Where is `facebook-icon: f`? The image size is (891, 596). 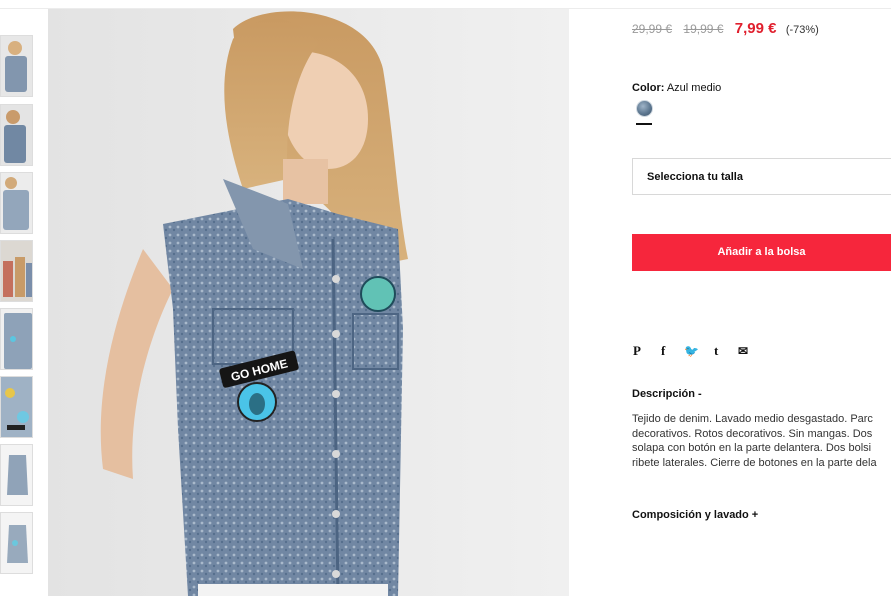 facebook-icon: f is located at coordinates (663, 351).